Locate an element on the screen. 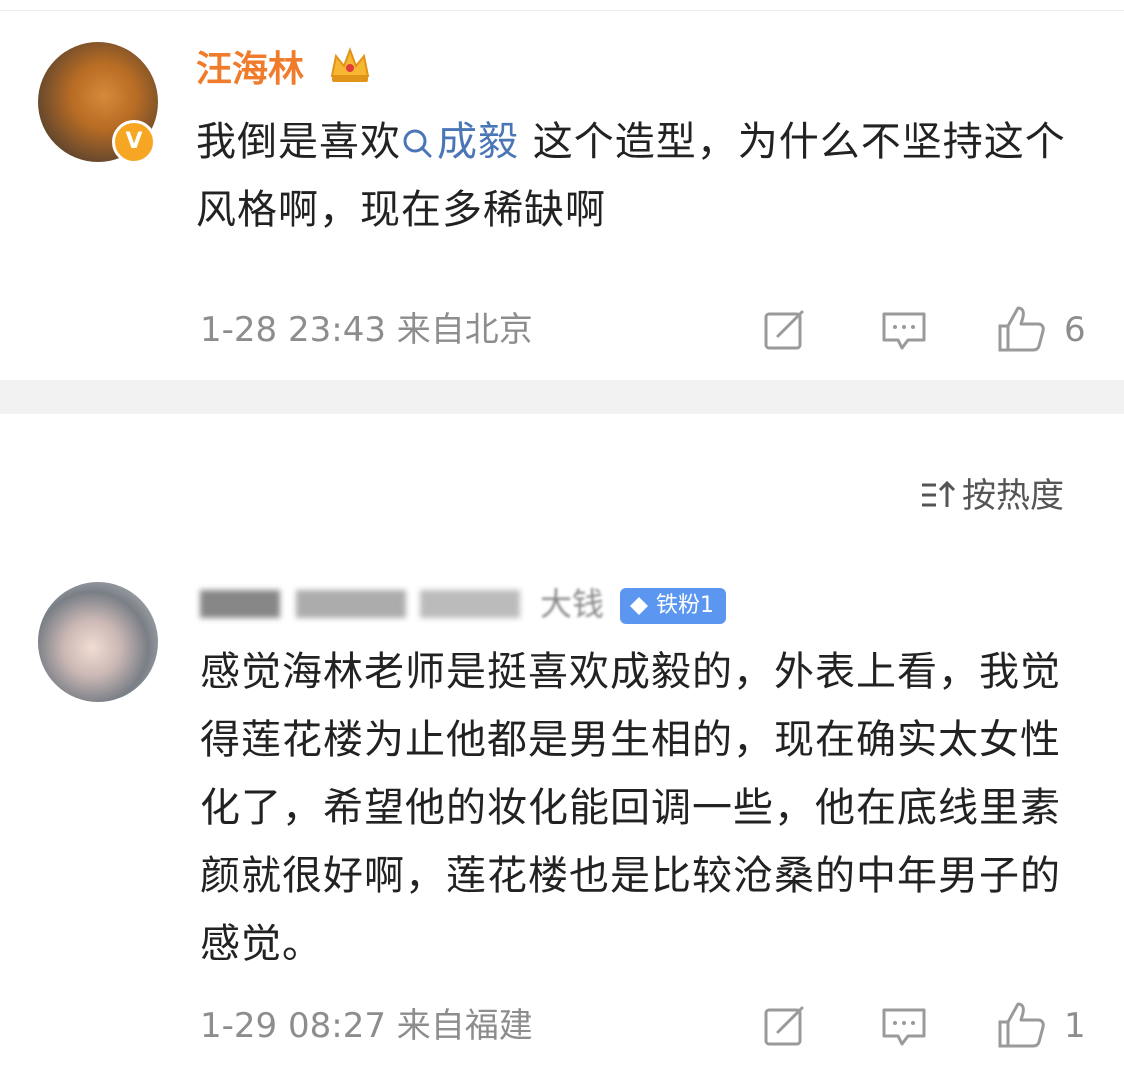  mention-name: 成毅 is located at coordinates (478, 142).